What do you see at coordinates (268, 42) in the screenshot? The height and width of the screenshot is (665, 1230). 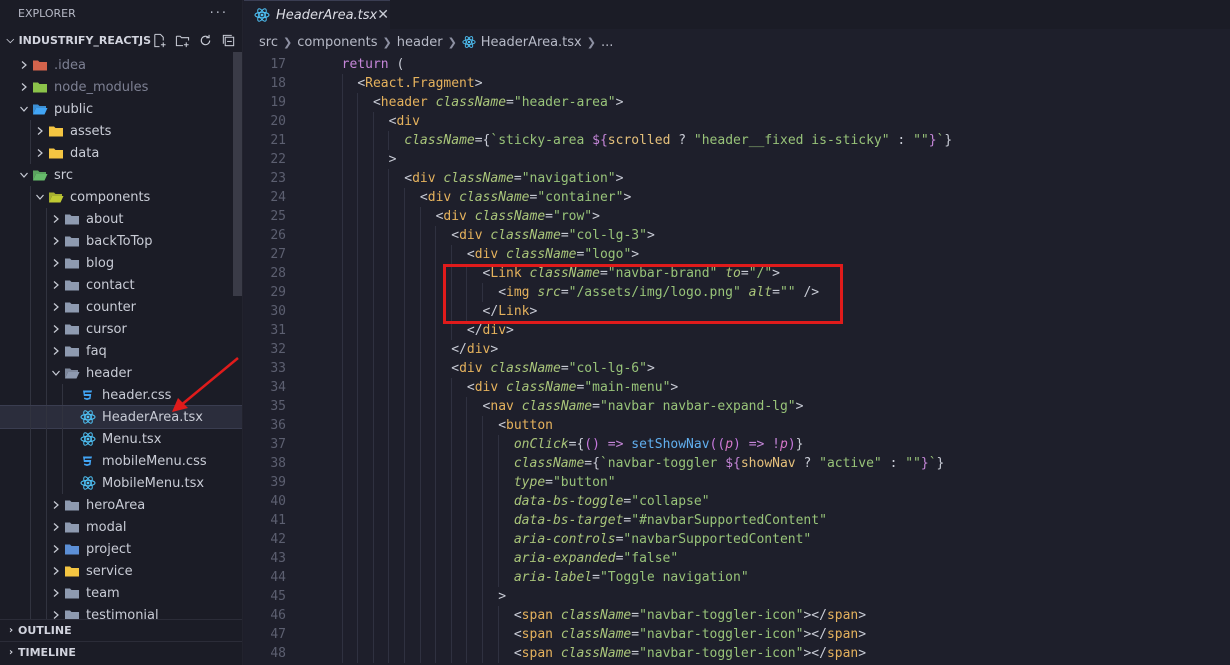 I see `breadcrumb-src: src` at bounding box center [268, 42].